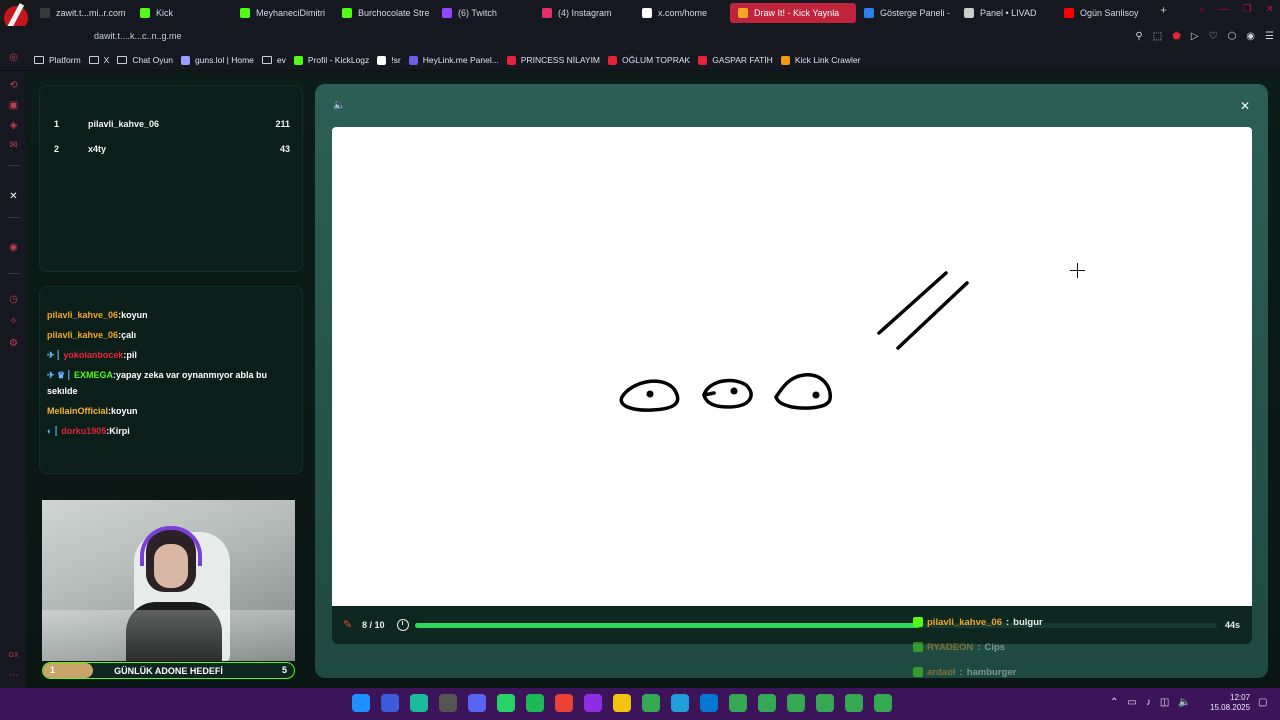  Describe the element at coordinates (338, 60) in the screenshot. I see `bookmark-label: Profil - KickLogz` at that location.